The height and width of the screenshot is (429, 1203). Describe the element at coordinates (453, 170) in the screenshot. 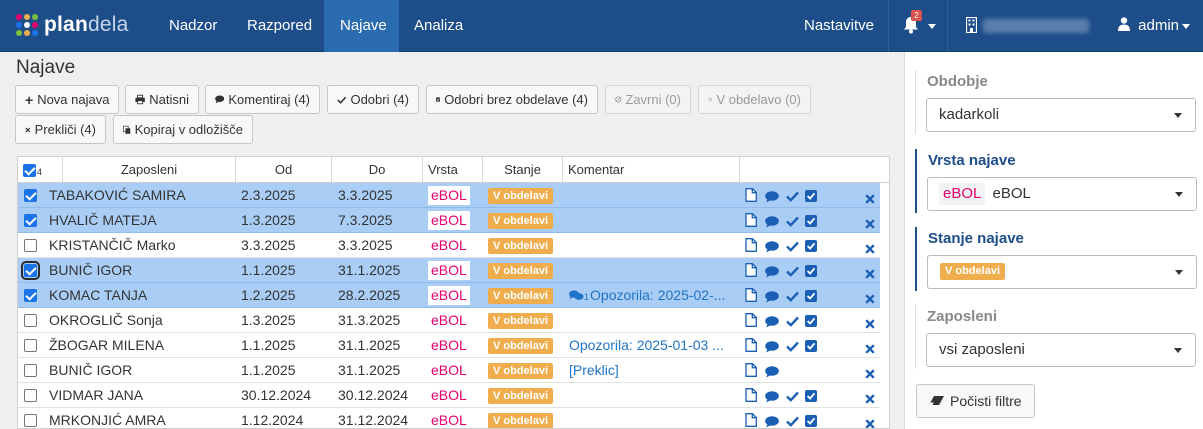

I see `col-vrsta: Vrsta` at that location.